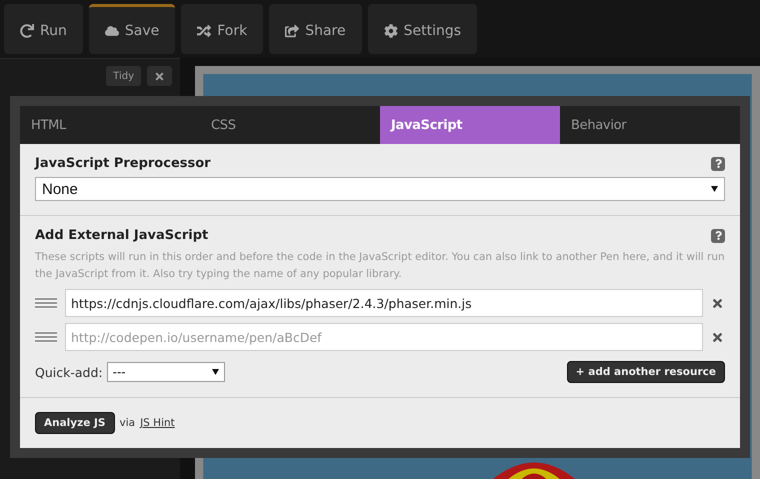  What do you see at coordinates (157, 423) in the screenshot?
I see `jshint-link: JS Hint` at bounding box center [157, 423].